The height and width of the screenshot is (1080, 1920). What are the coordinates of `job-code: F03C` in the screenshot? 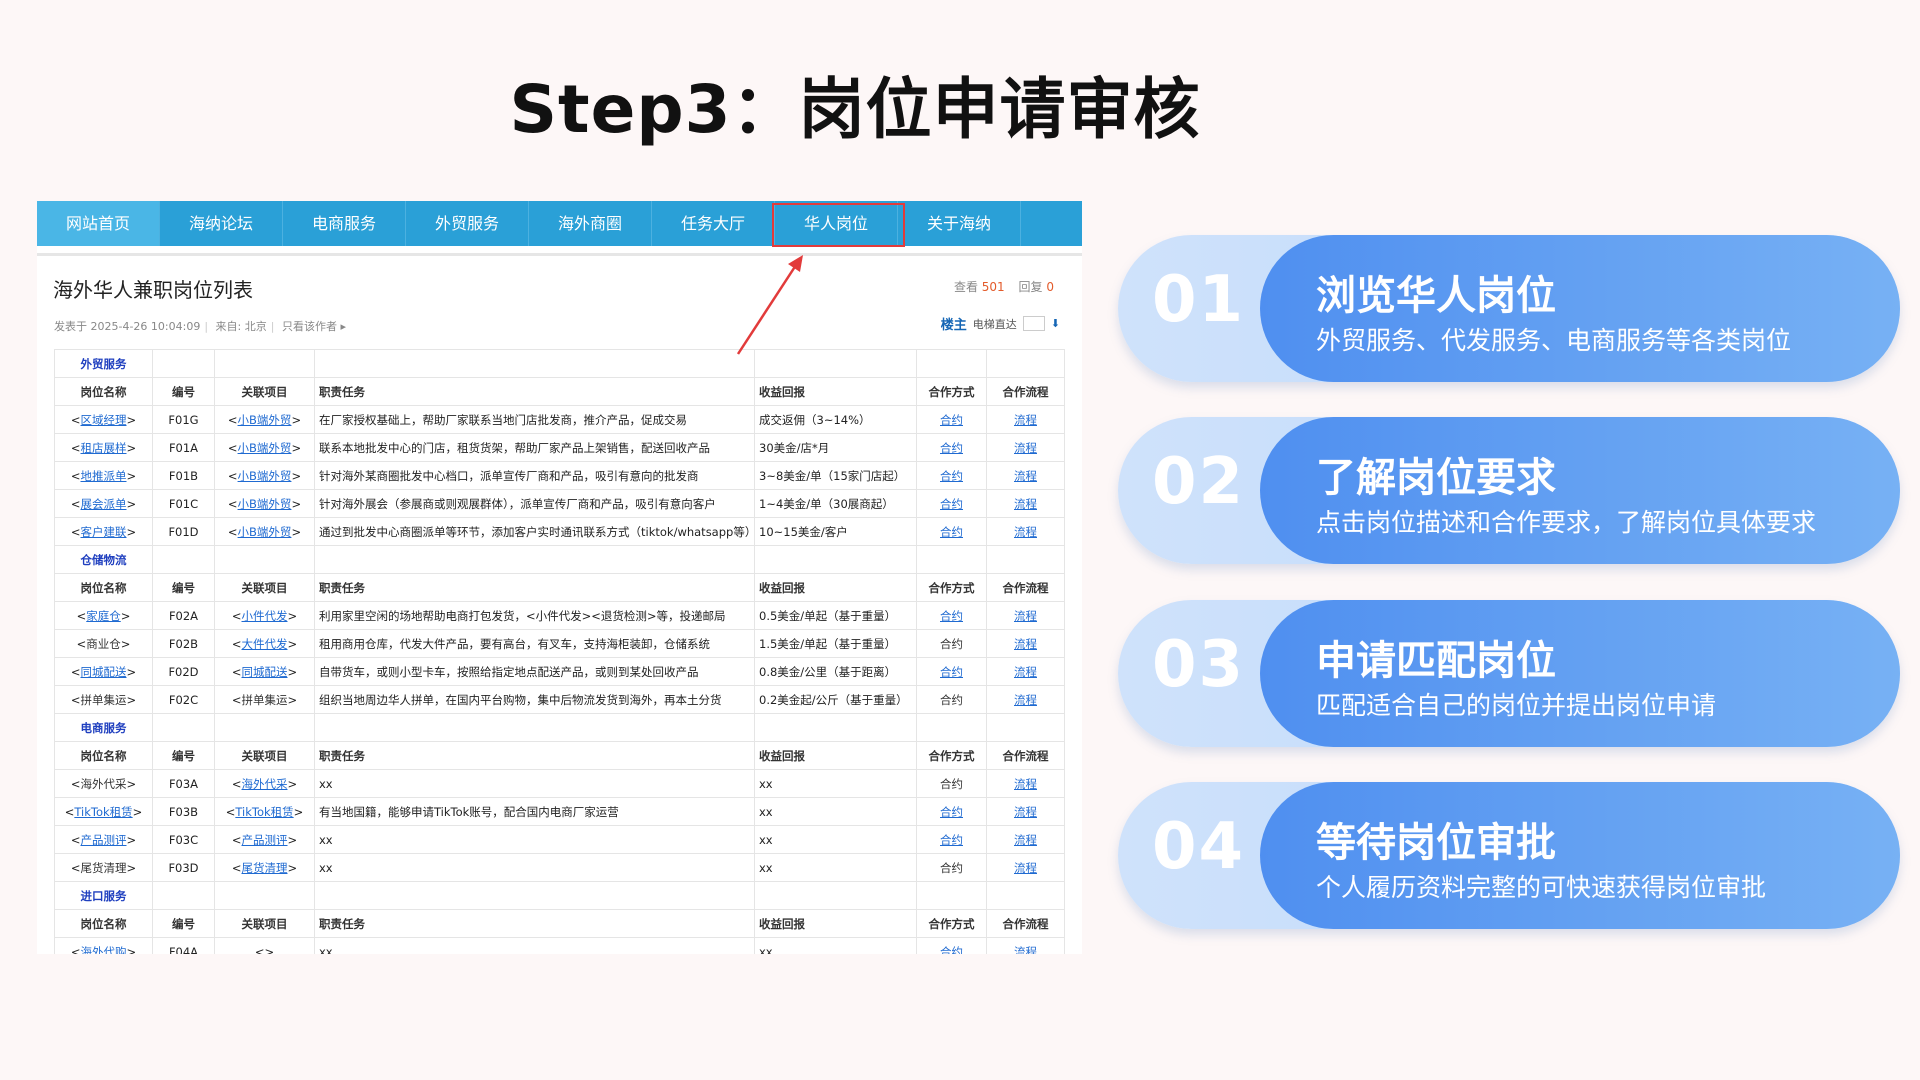 It's located at (183, 839).